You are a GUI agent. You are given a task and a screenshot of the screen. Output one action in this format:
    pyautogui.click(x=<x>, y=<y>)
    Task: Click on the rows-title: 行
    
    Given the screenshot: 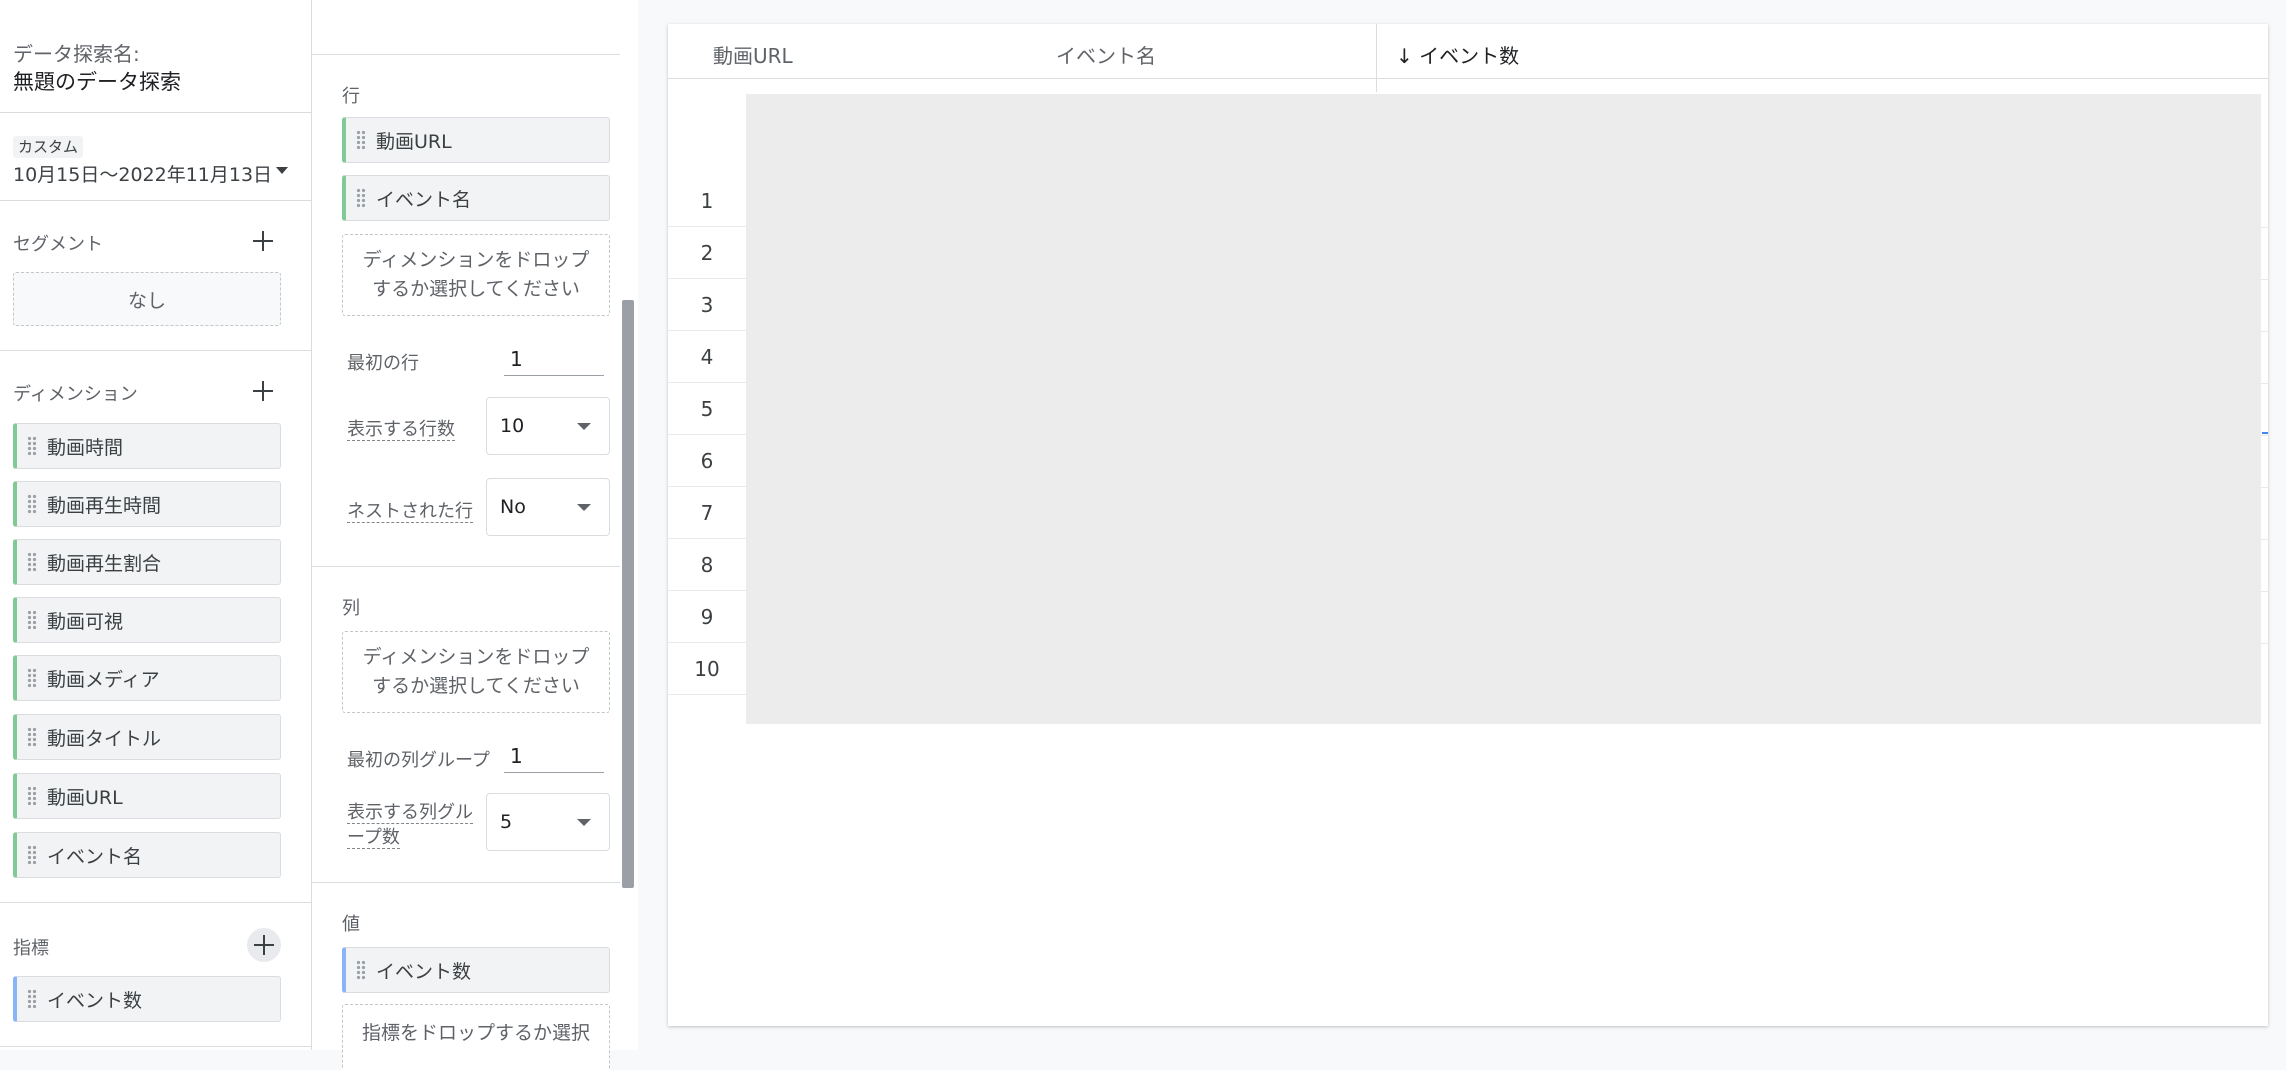 What is the action you would take?
    pyautogui.click(x=351, y=96)
    